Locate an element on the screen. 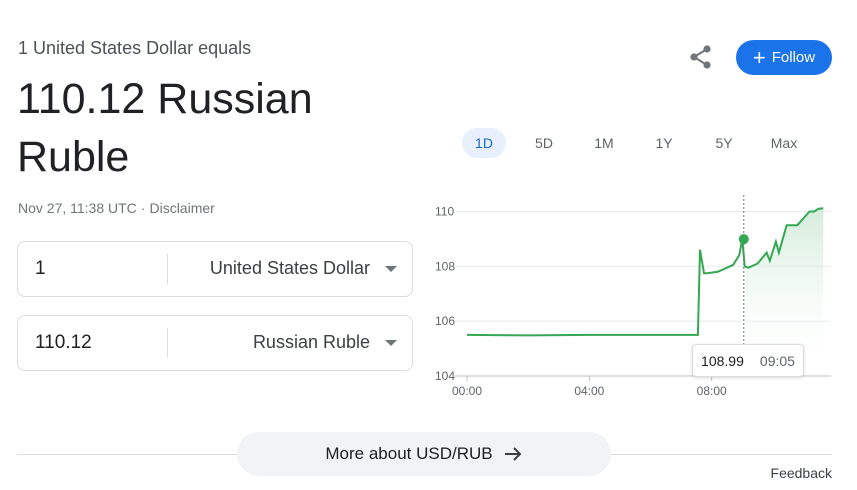  timestamp: Nov 27, 11:38 UTC is located at coordinates (77, 208).